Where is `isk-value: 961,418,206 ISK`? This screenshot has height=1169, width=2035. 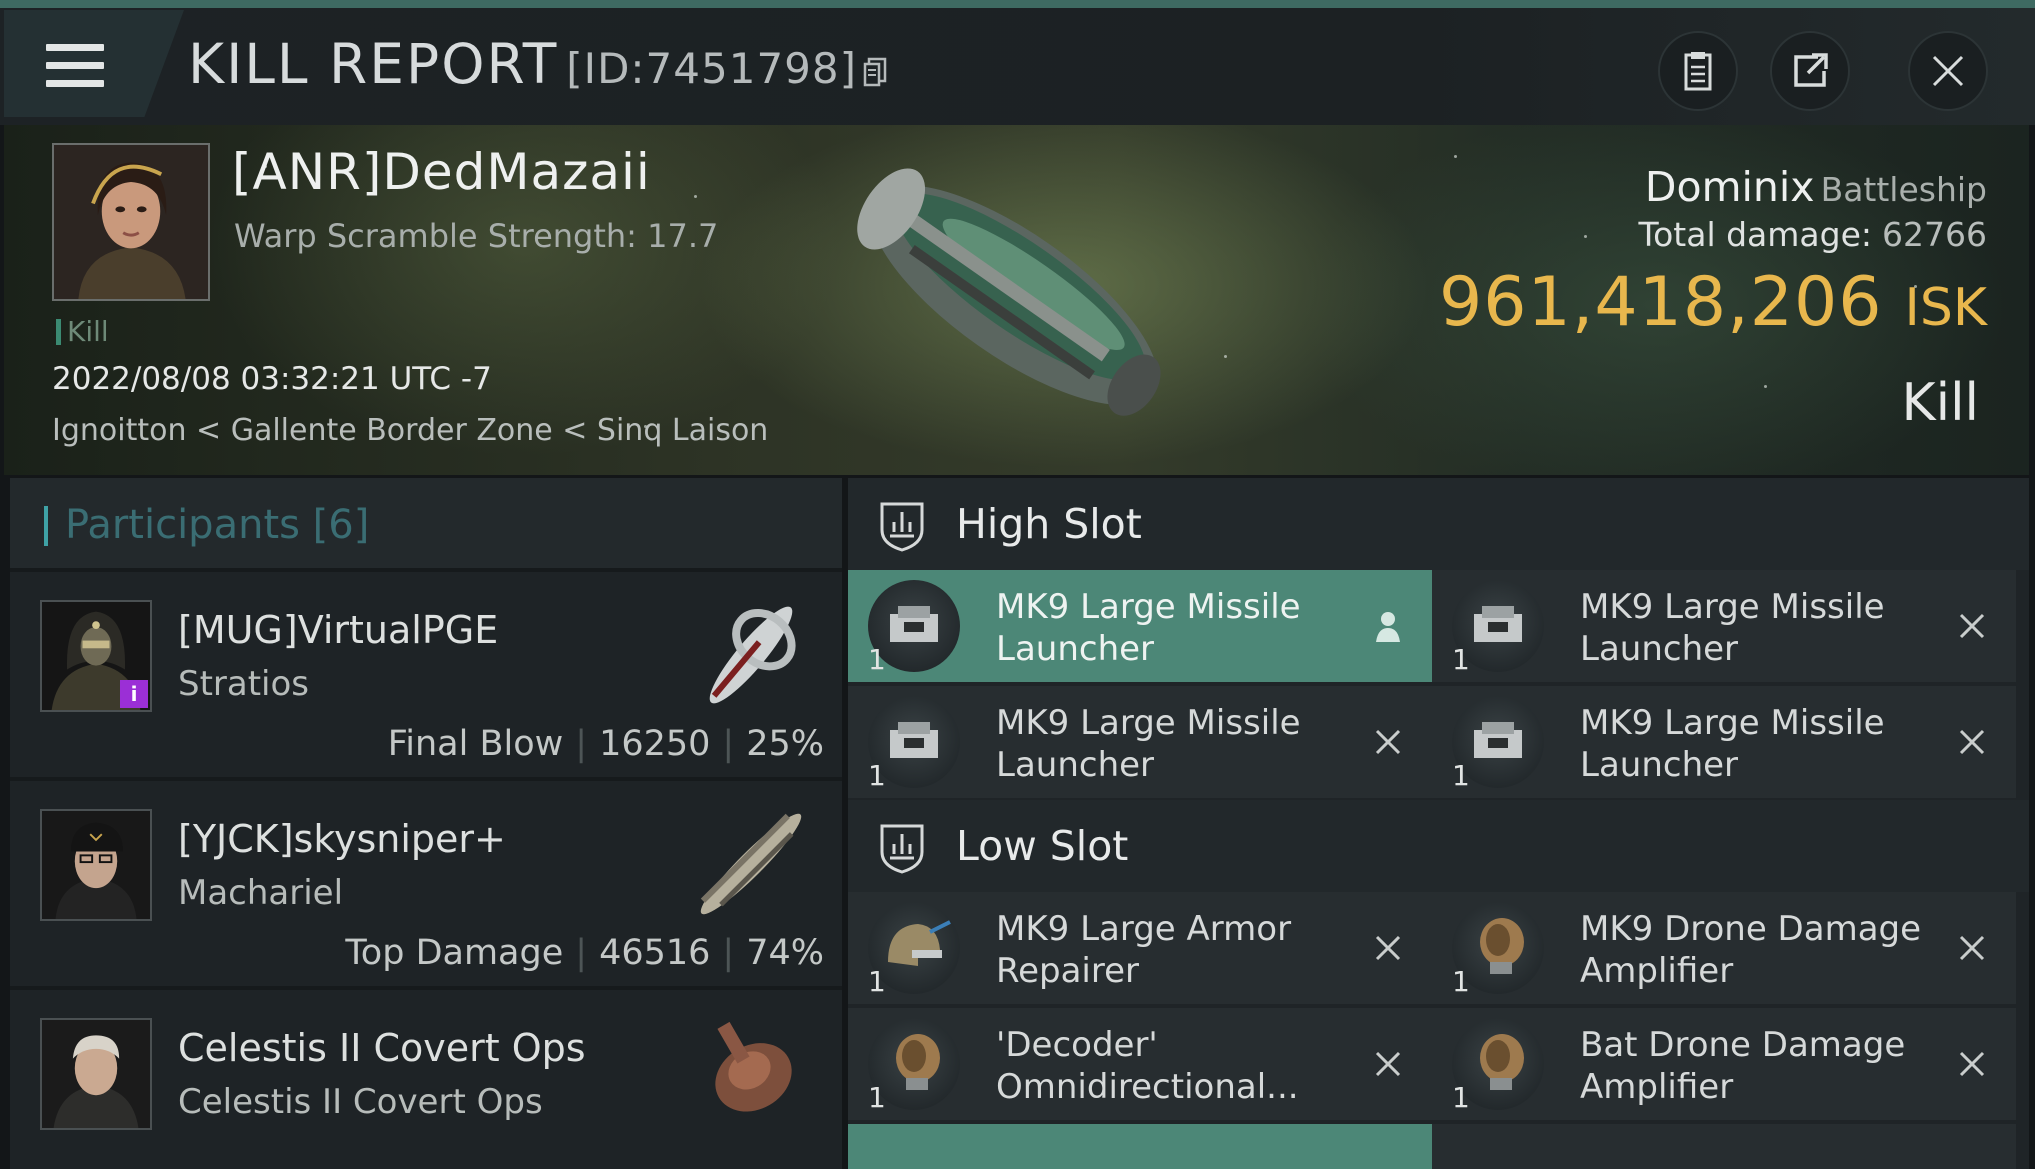 isk-value: 961,418,206 ISK is located at coordinates (1713, 302).